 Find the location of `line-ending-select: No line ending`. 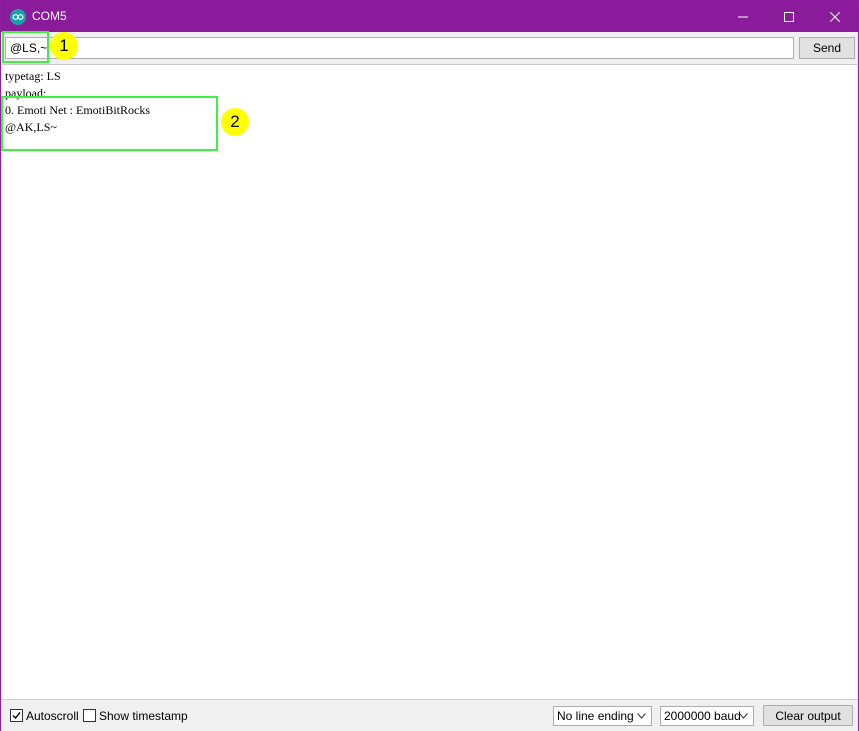

line-ending-select: No line ending is located at coordinates (602, 716).